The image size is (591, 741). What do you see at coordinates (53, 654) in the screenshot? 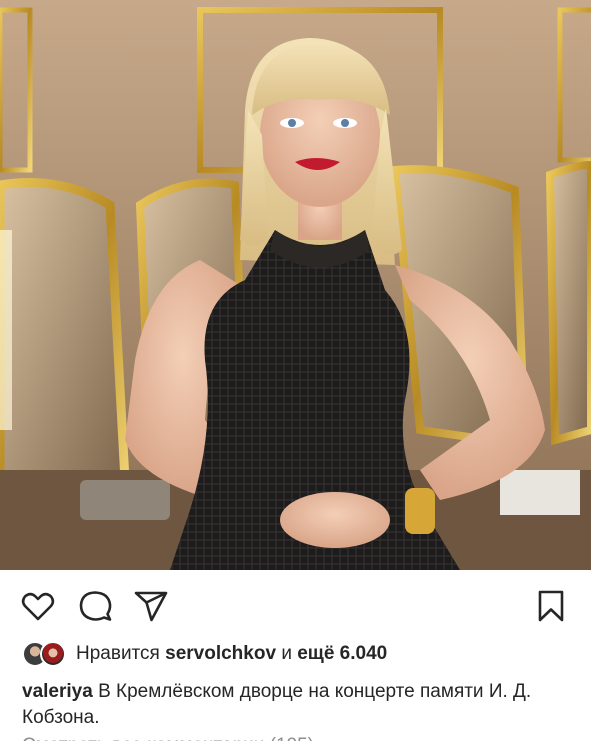
I see `avatar` at bounding box center [53, 654].